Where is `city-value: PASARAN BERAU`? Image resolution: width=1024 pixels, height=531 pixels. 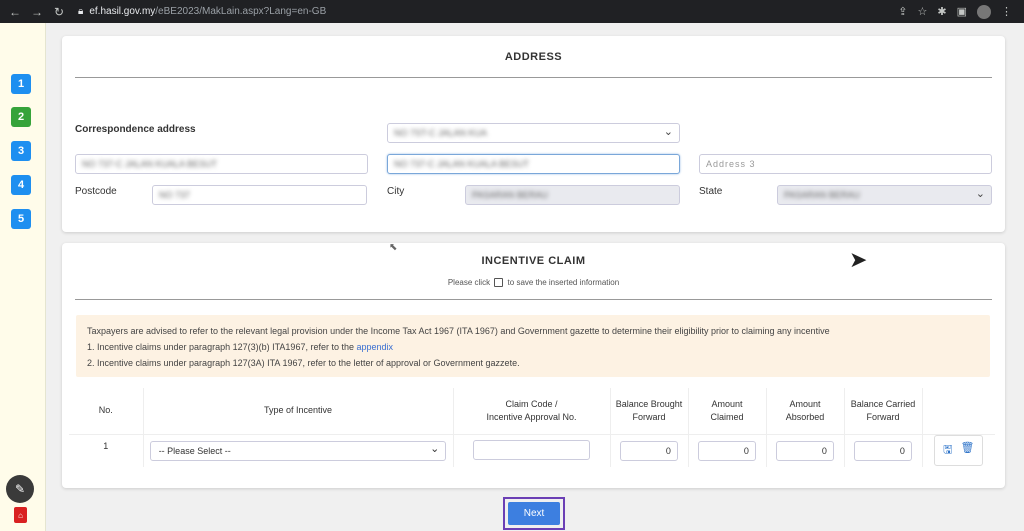 city-value: PASARAN BERAU is located at coordinates (510, 195).